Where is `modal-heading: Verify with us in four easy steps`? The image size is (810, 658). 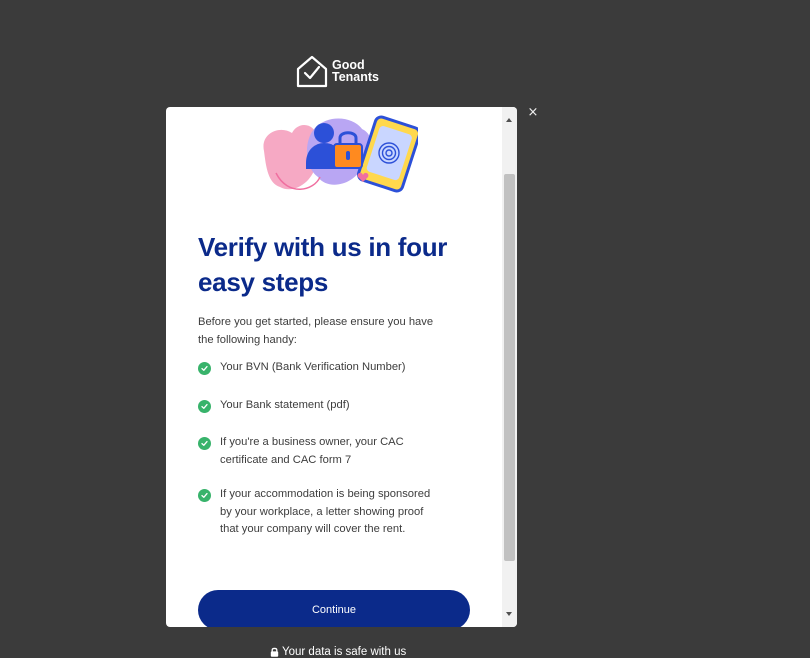
modal-heading: Verify with us in four easy steps is located at coordinates (323, 264).